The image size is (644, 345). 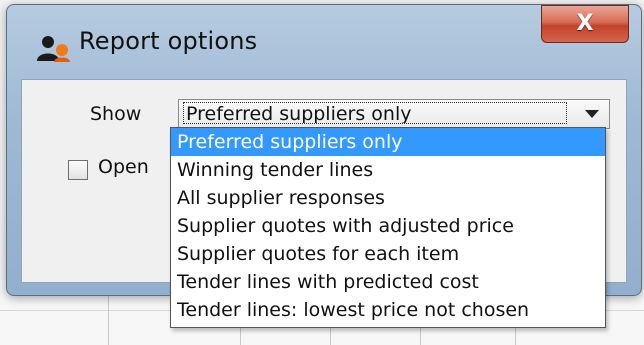 I want to click on dropdown-option: Preferred suppliers only, so click(x=388, y=142).